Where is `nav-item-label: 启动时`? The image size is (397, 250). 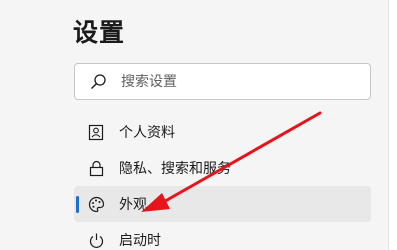
nav-item-label: 启动时 is located at coordinates (140, 241).